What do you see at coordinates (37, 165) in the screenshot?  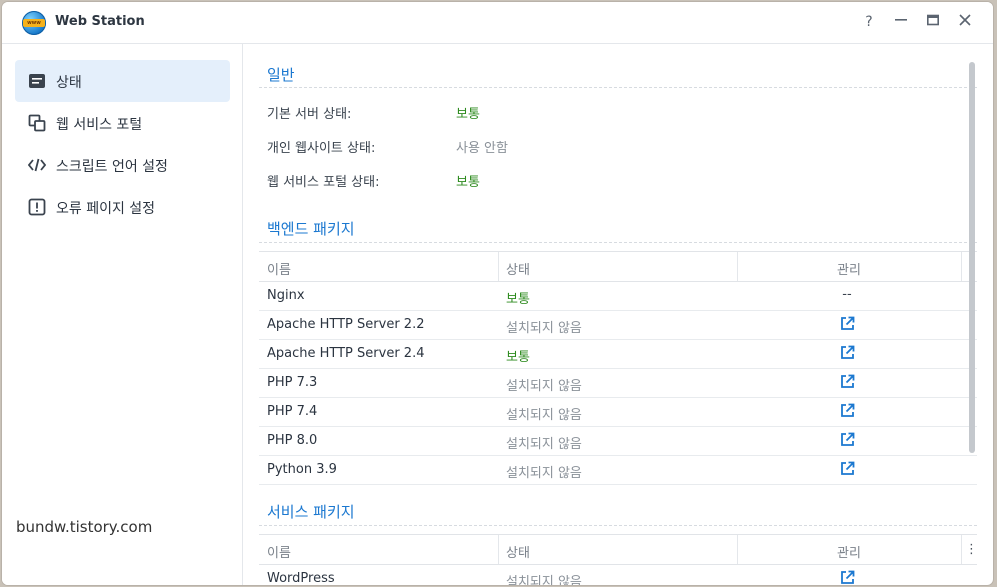 I see `code-icon` at bounding box center [37, 165].